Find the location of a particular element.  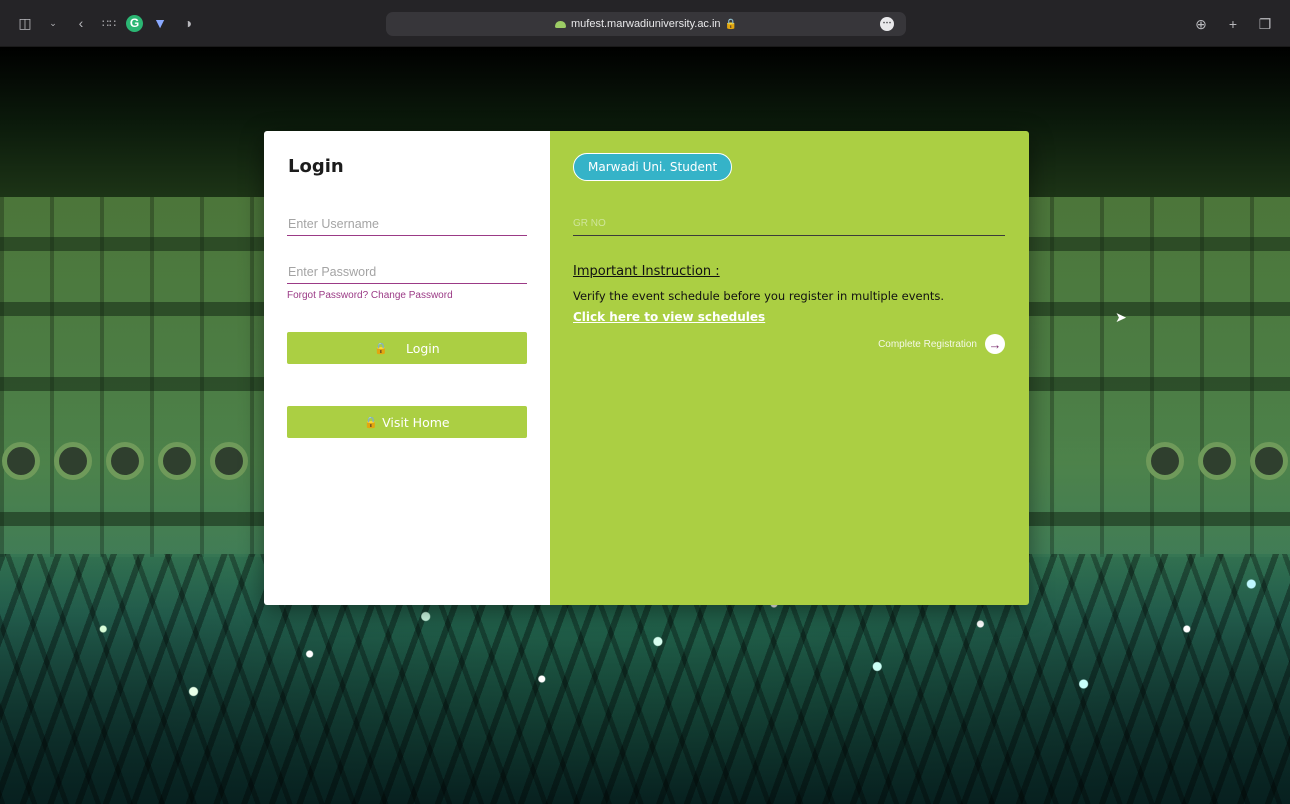

url-text: mufest.marwadiuniversity.ac.in is located at coordinates (645, 24).